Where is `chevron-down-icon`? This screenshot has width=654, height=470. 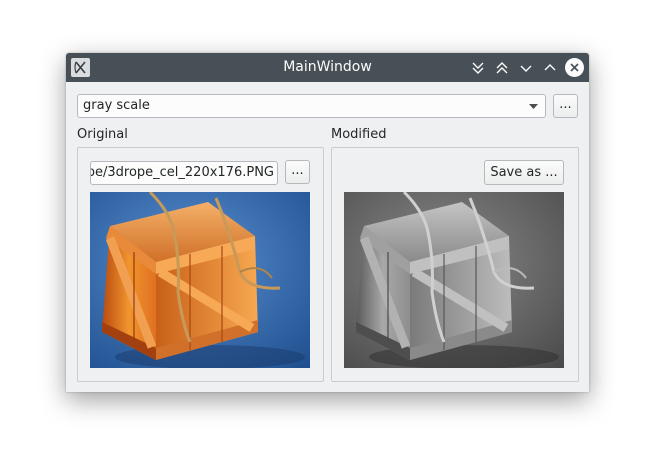 chevron-down-icon is located at coordinates (533, 106).